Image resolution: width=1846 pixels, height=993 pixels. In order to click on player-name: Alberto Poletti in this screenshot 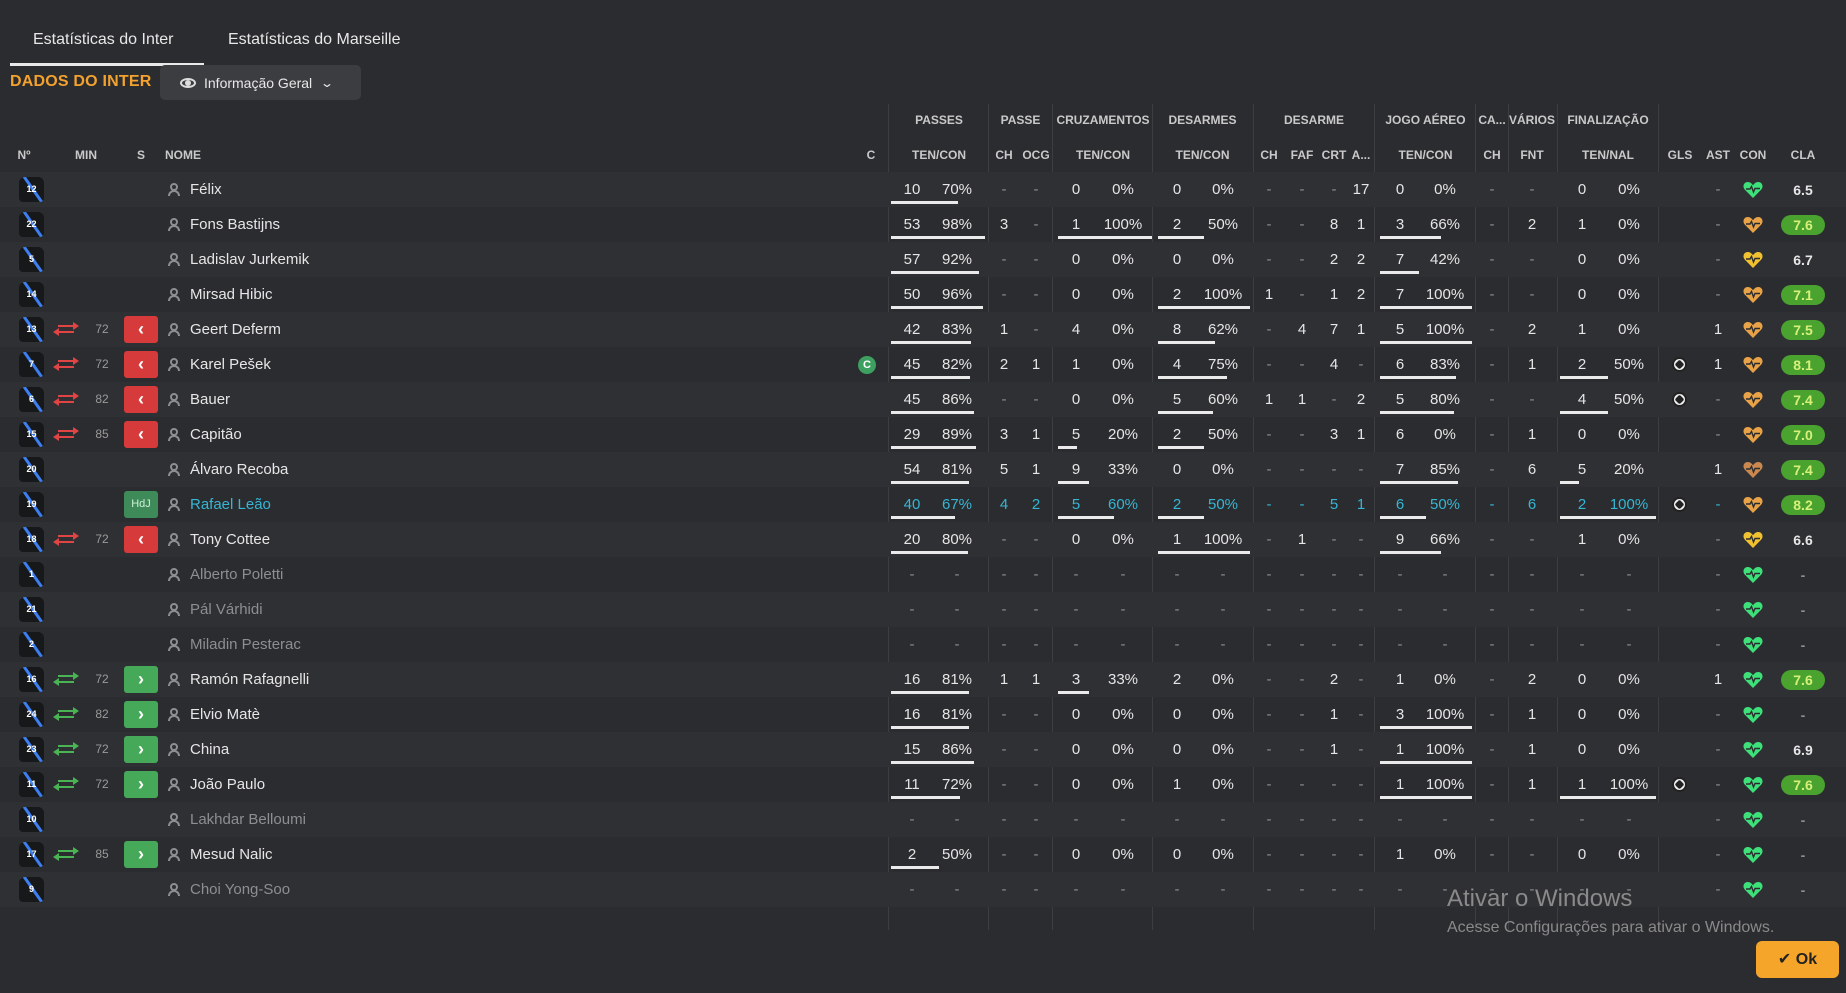, I will do `click(340, 574)`.